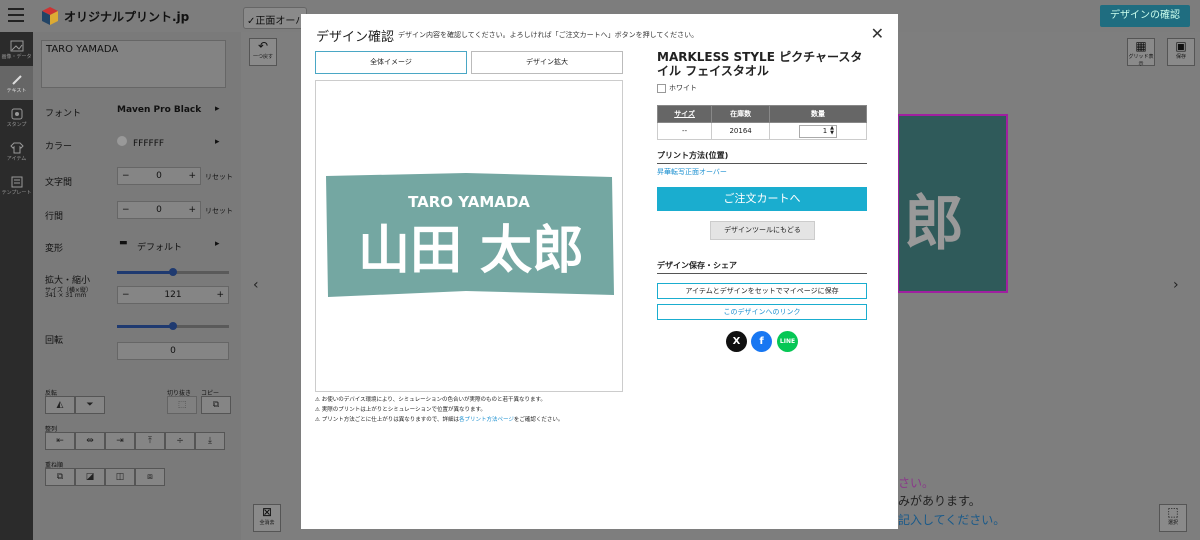 Image resolution: width=1200 pixels, height=540 pixels. I want to click on align-buttons: ⇤ ⇹ ⇥ ⤒ ÷ ⤓, so click(135, 441).